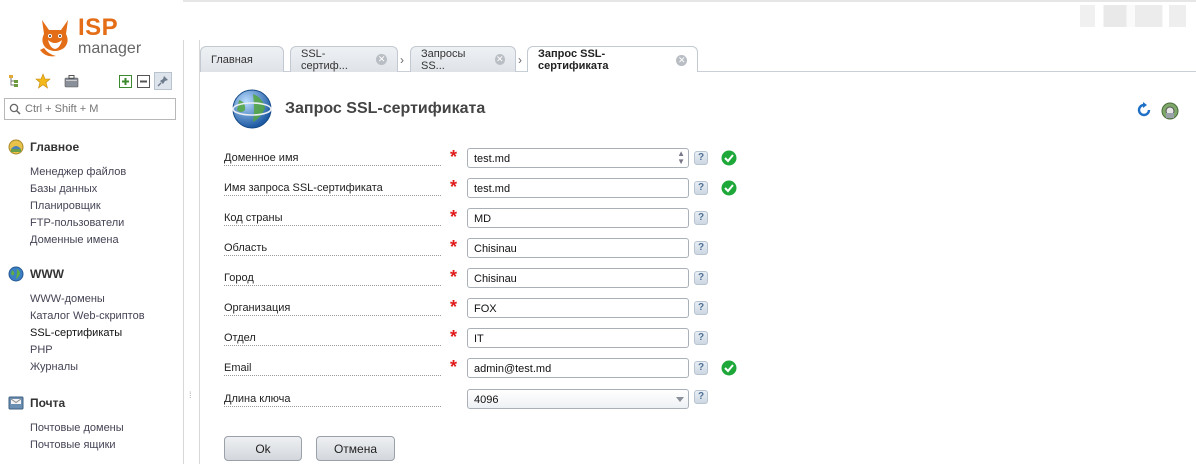  What do you see at coordinates (305, 188) in the screenshot?
I see `field-label: Имя запроса SSL-сертификата` at bounding box center [305, 188].